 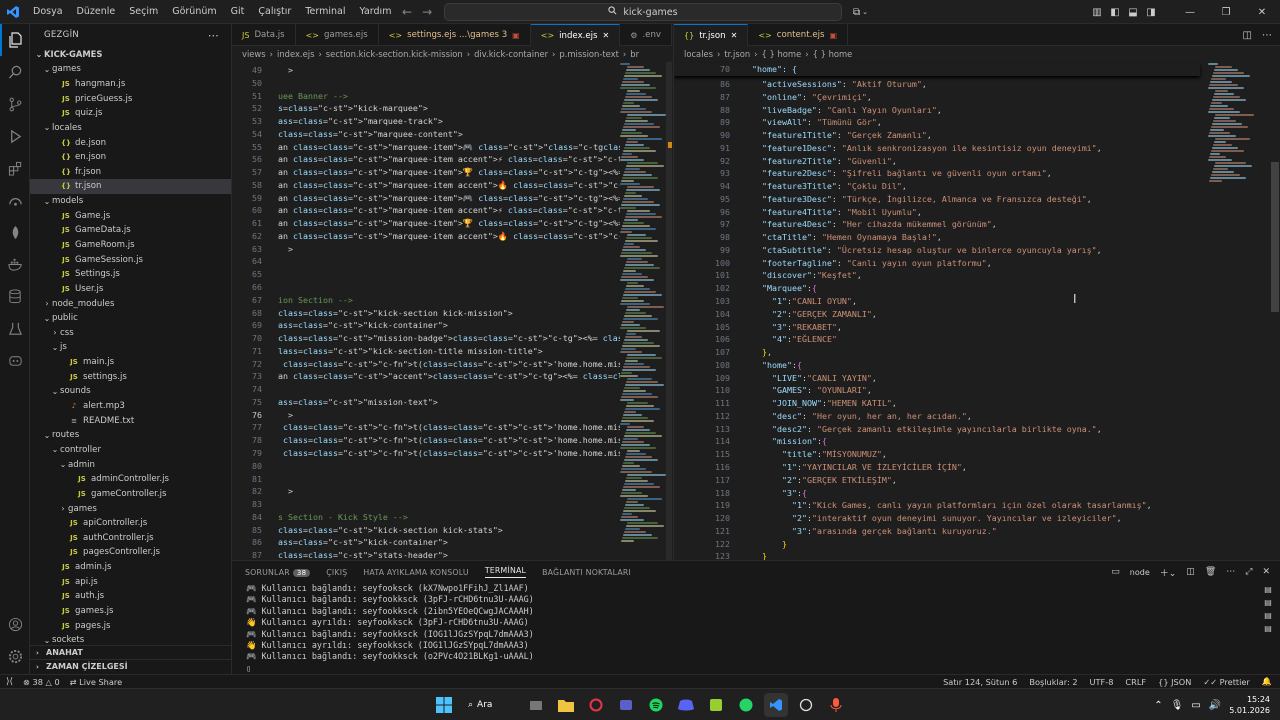 I want to click on panel-tab: HATA AYIKLAMA KONSOLU, so click(x=415, y=572).